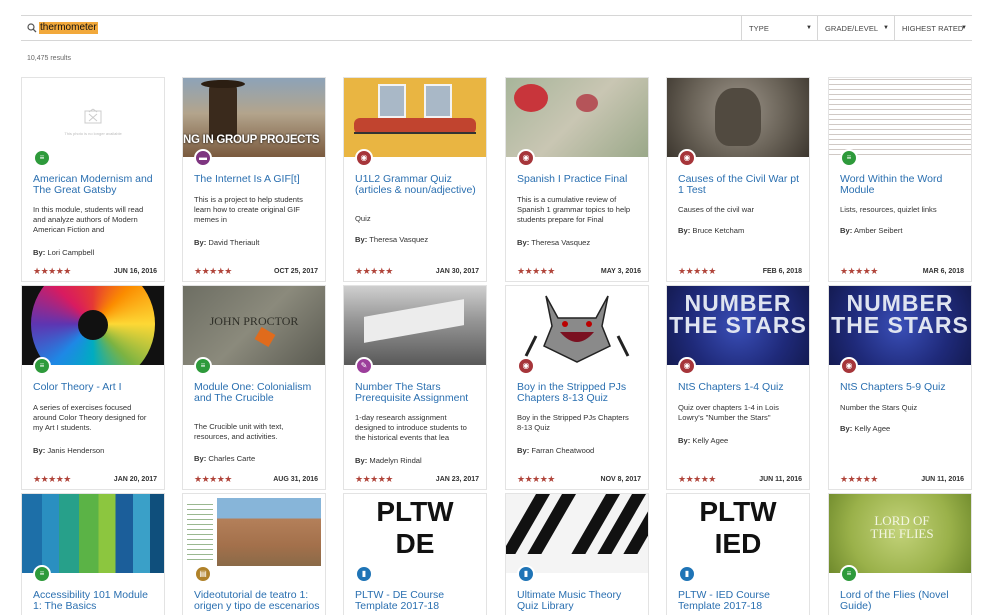  I want to click on card-thumbnail: LORD OF THE FLIES, so click(900, 533).